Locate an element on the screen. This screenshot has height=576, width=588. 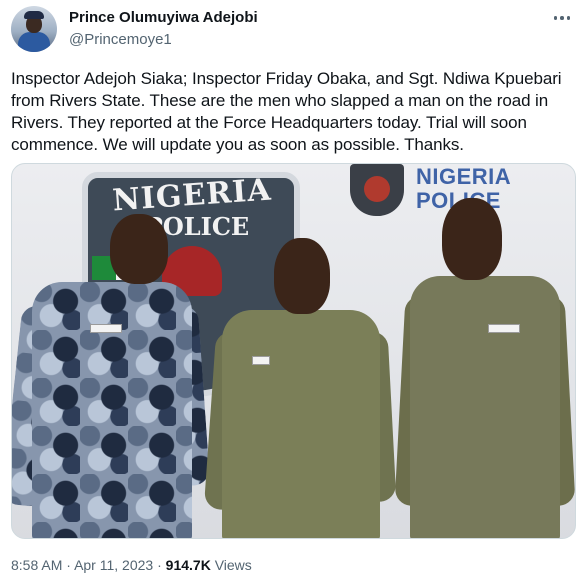
more-horizontal-icon is located at coordinates (562, 18).